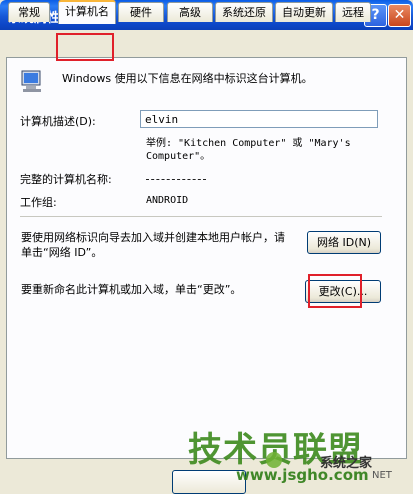 This screenshot has height=494, width=413. I want to click on watermark-net: NET, so click(382, 475).